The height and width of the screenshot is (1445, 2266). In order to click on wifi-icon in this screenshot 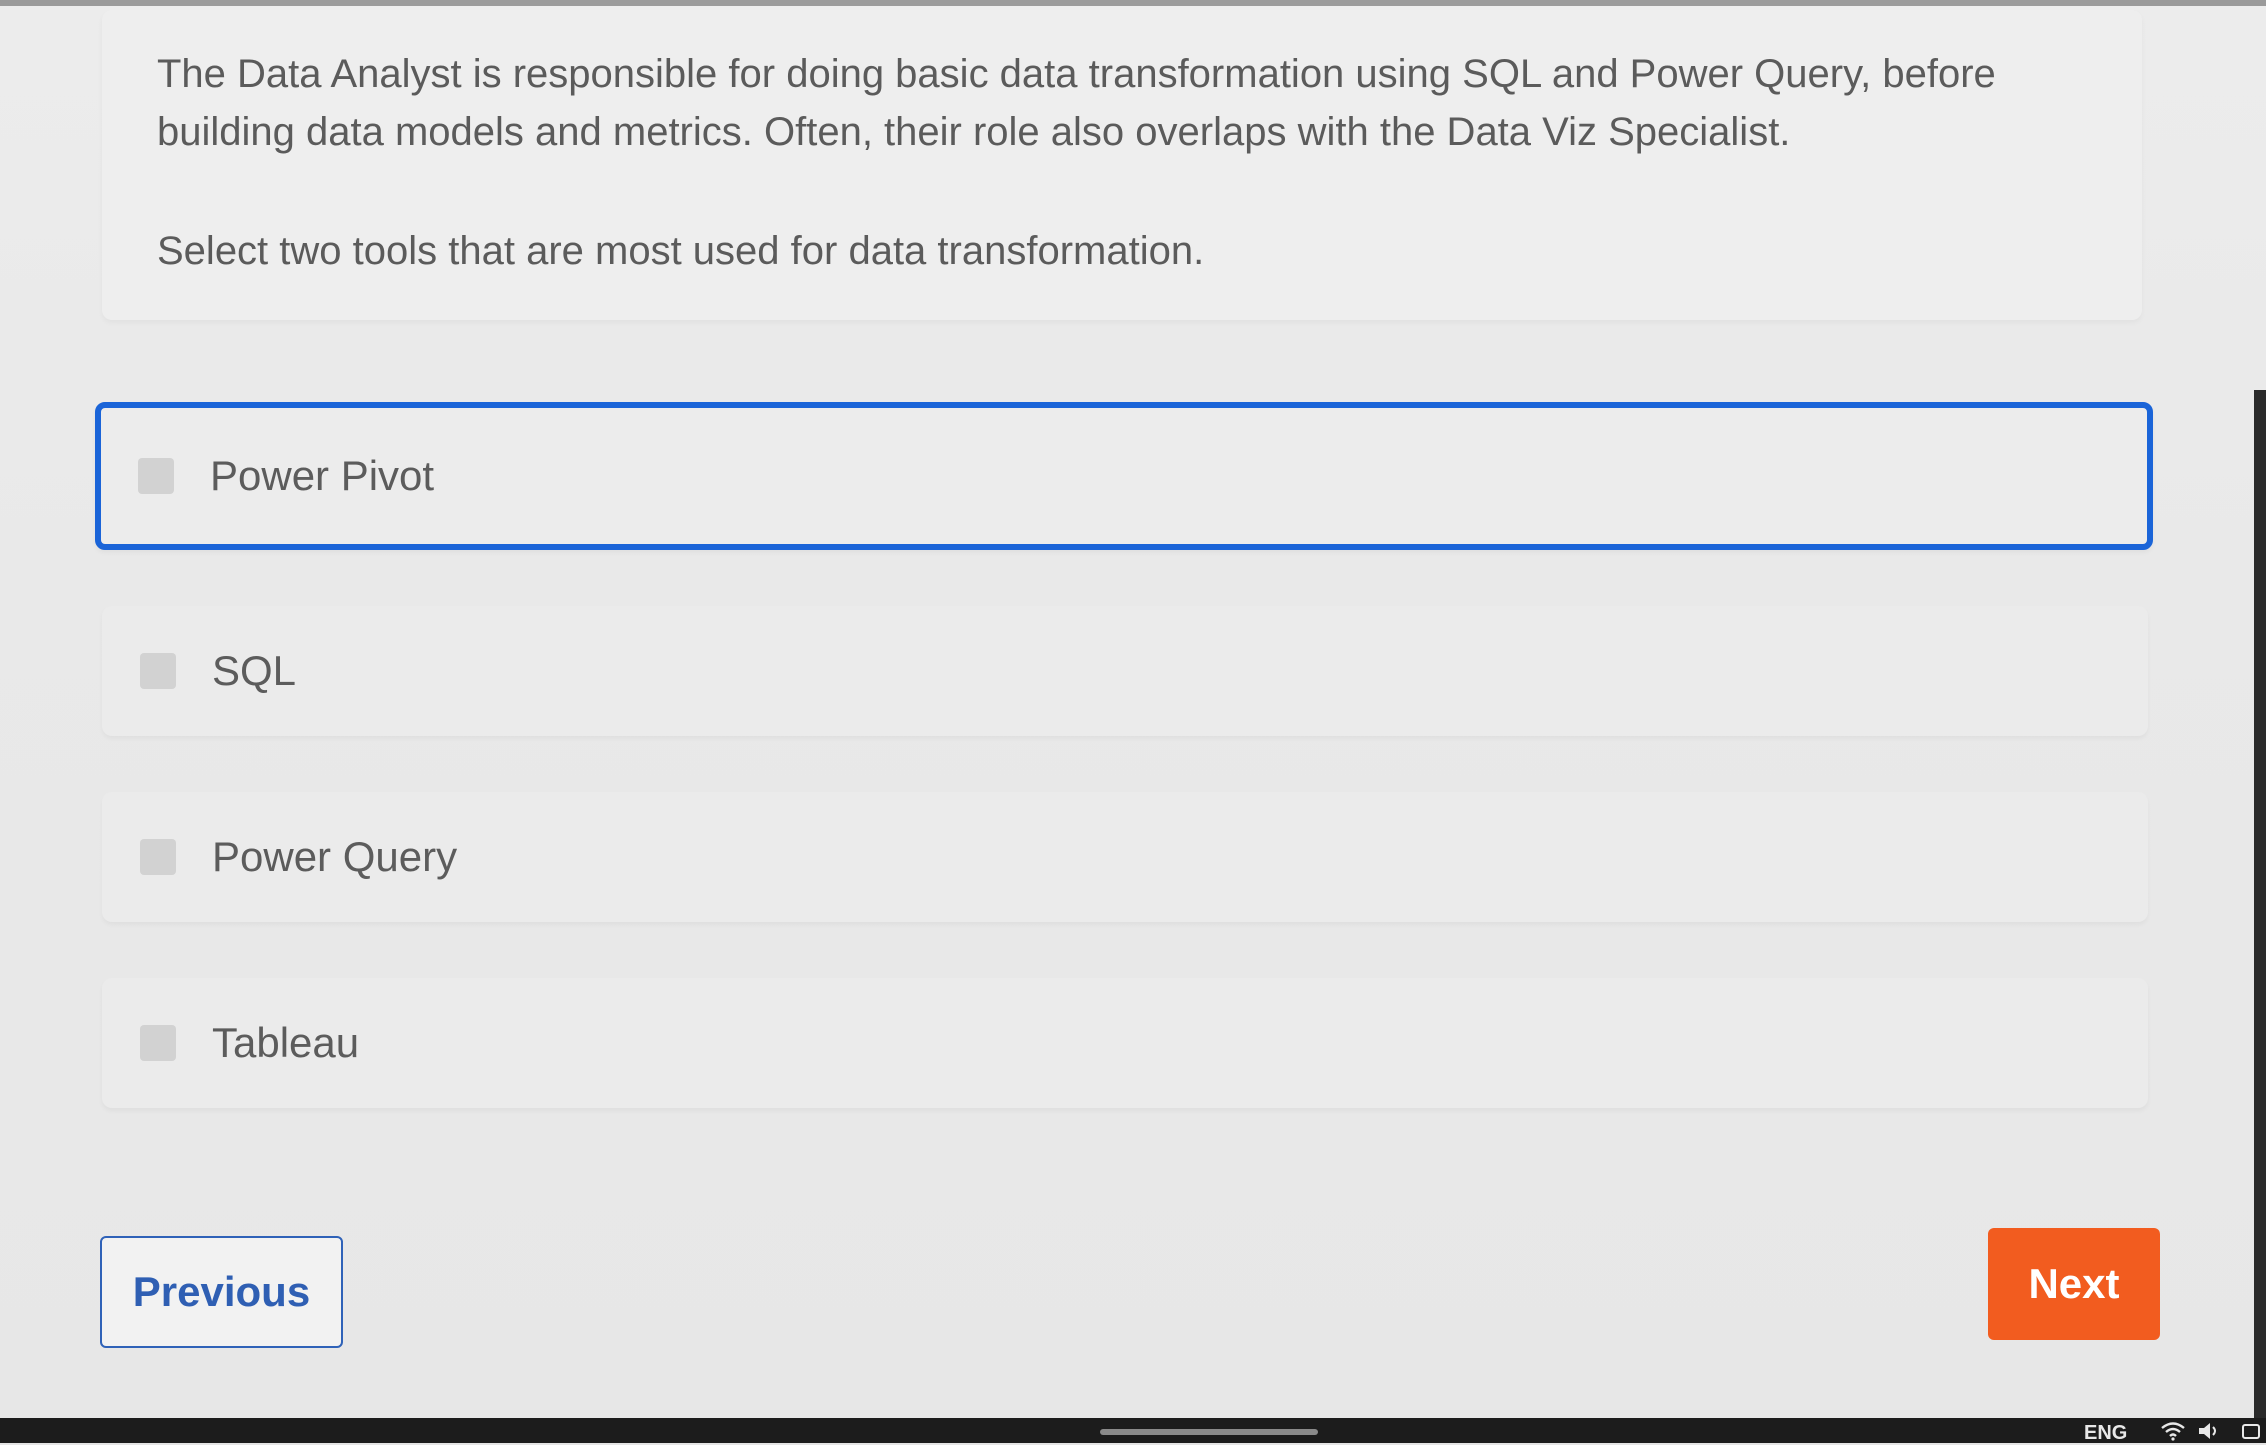, I will do `click(2173, 1431)`.